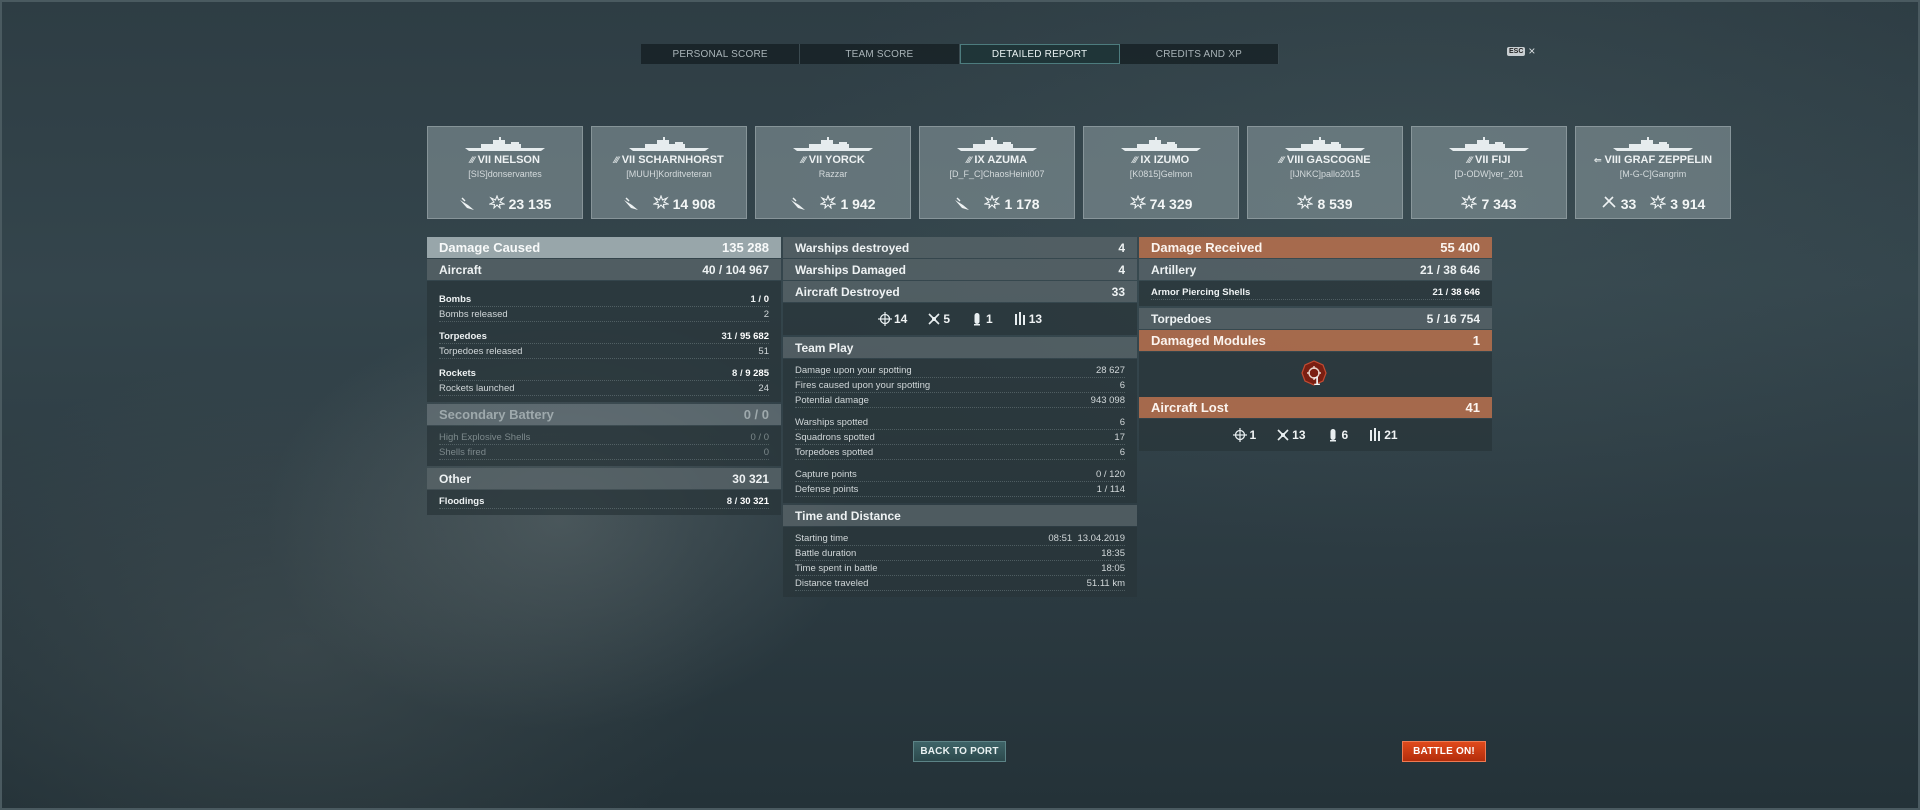 The image size is (1920, 810). I want to click on lost-plane-stat: 13, so click(1291, 435).